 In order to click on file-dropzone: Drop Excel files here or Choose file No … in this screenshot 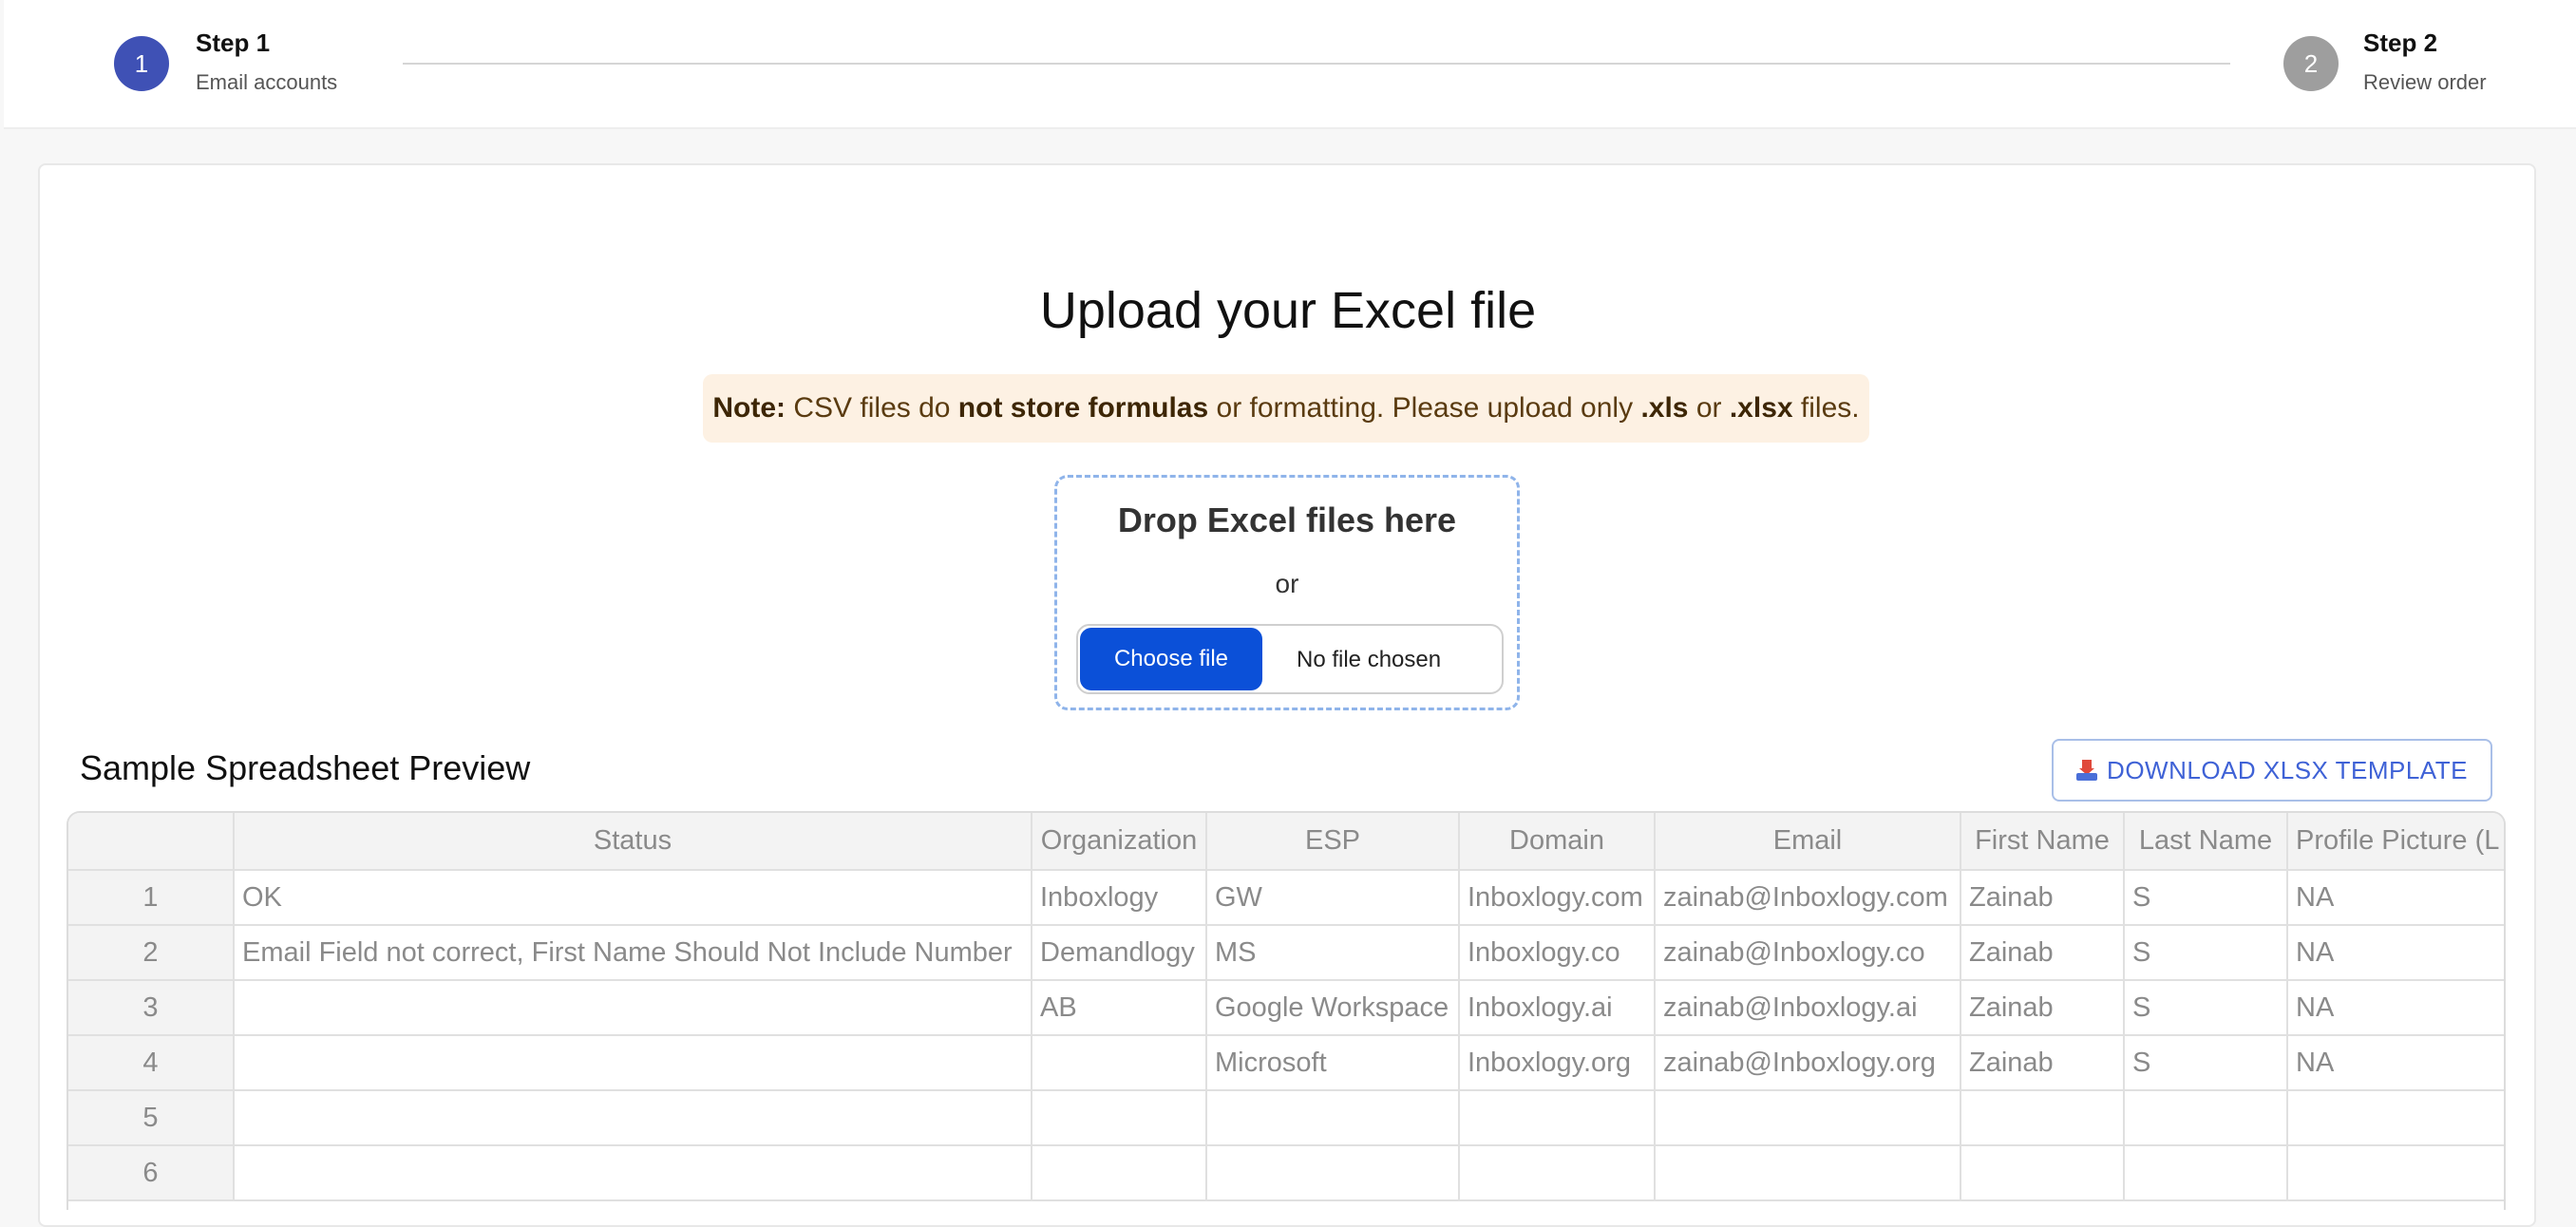, I will do `click(1287, 592)`.